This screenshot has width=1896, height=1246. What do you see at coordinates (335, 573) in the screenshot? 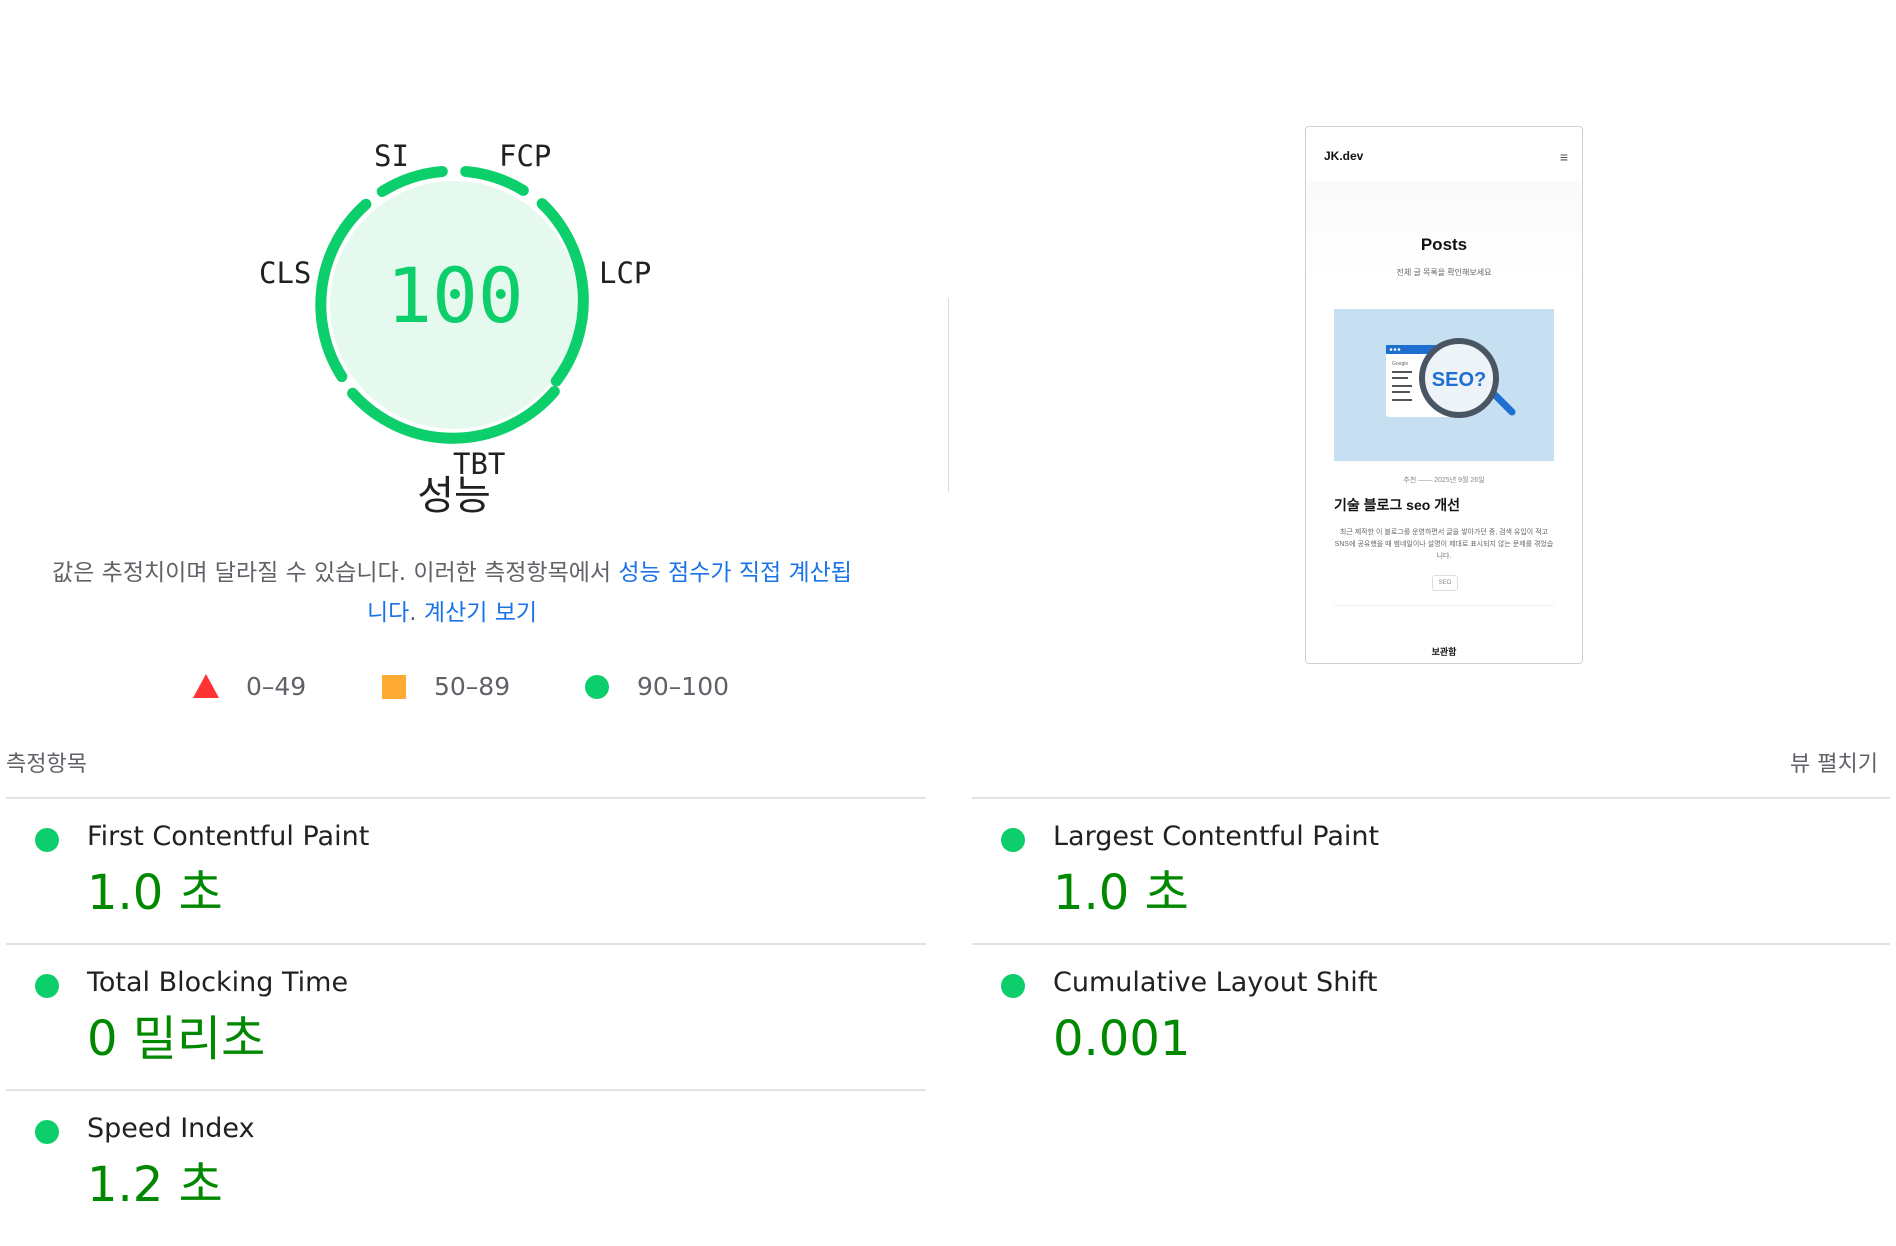
I see `description-text: 값은 추정치이며 달라질 수 있습니다. 이러한 측정항목에서` at bounding box center [335, 573].